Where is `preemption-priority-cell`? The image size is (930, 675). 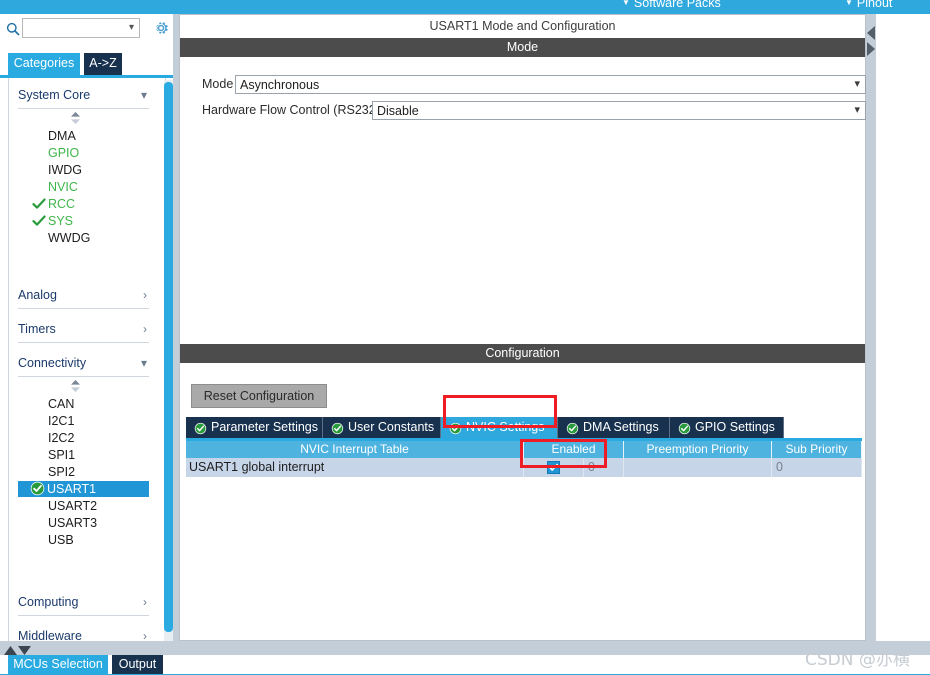 preemption-priority-cell is located at coordinates (698, 467).